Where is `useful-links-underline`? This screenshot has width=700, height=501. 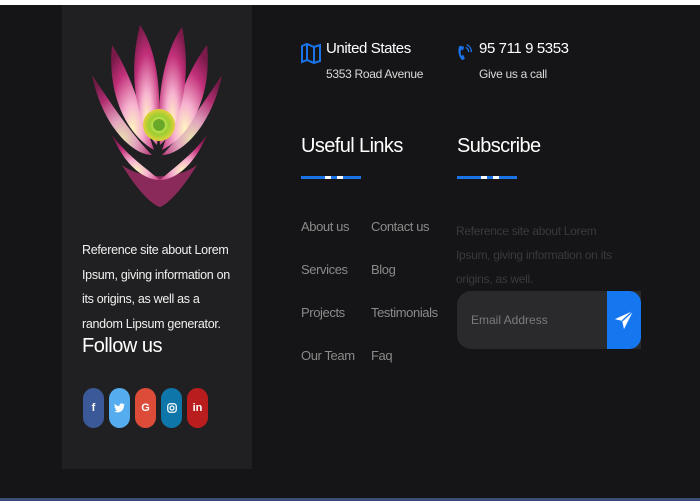
useful-links-underline is located at coordinates (331, 177).